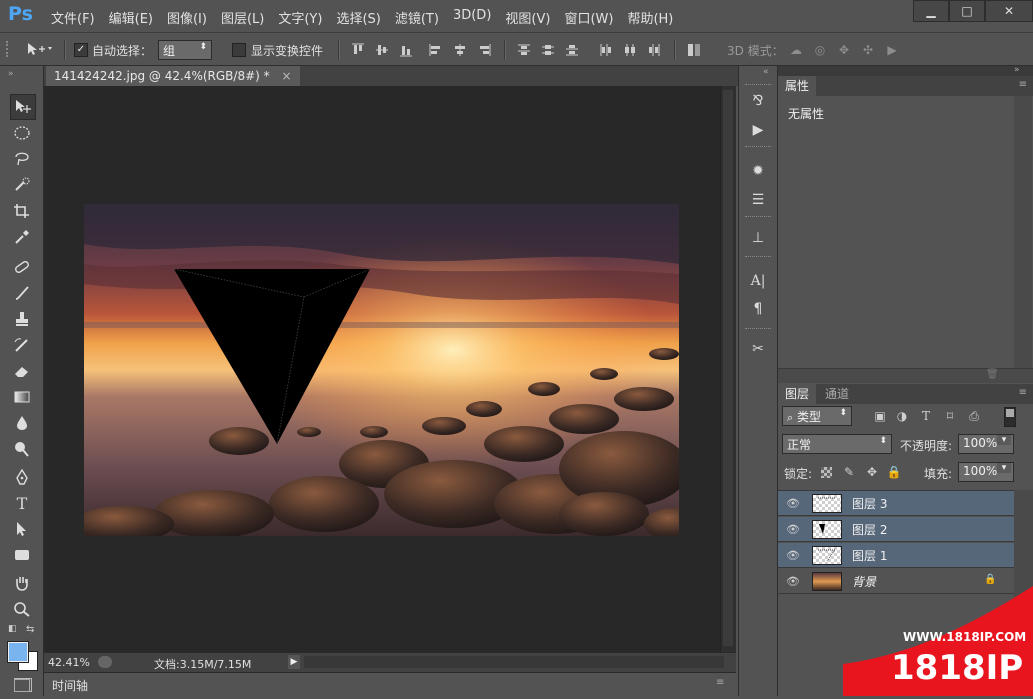 The width and height of the screenshot is (1033, 699). I want to click on zoom-level: 42.41%, so click(69, 662).